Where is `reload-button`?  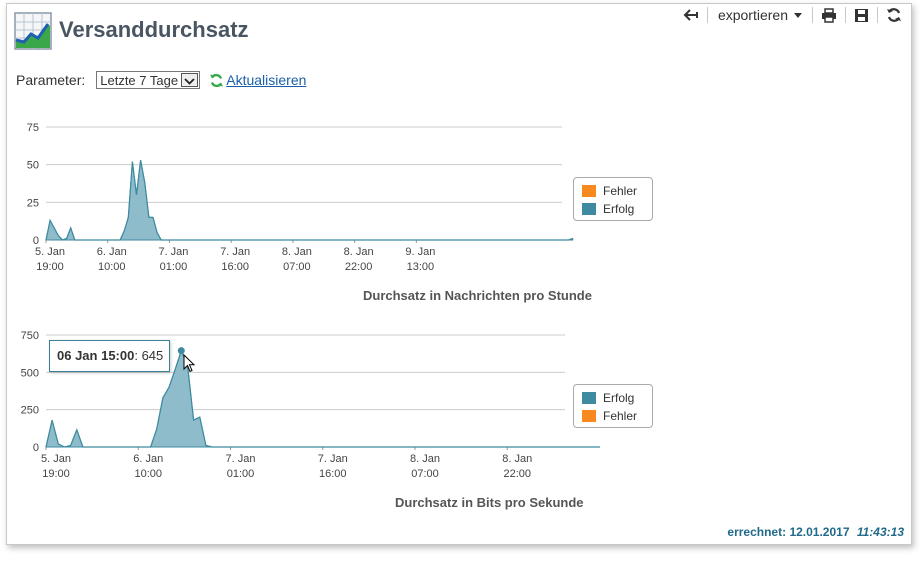
reload-button is located at coordinates (894, 15).